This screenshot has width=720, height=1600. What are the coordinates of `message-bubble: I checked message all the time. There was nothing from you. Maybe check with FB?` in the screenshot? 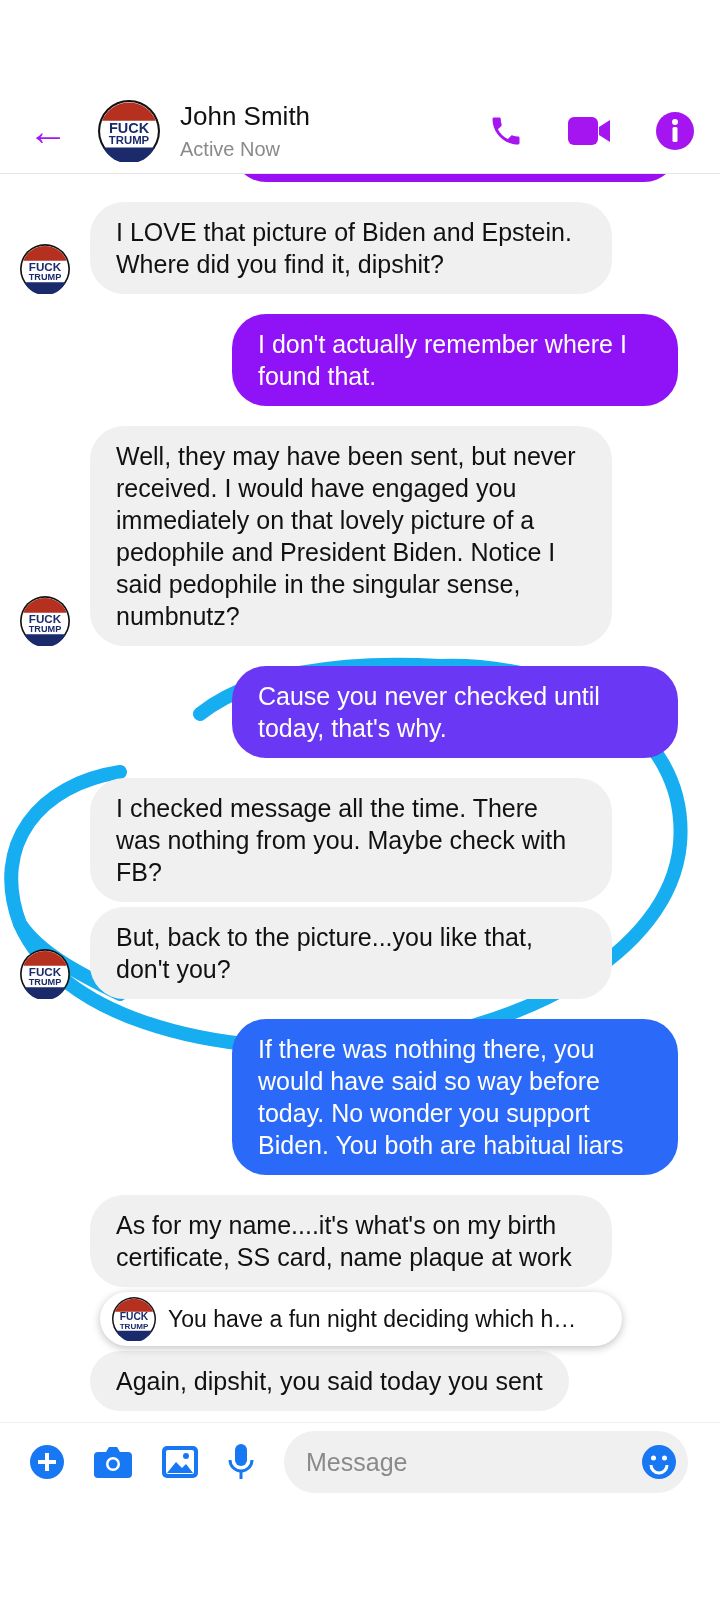 It's located at (351, 840).